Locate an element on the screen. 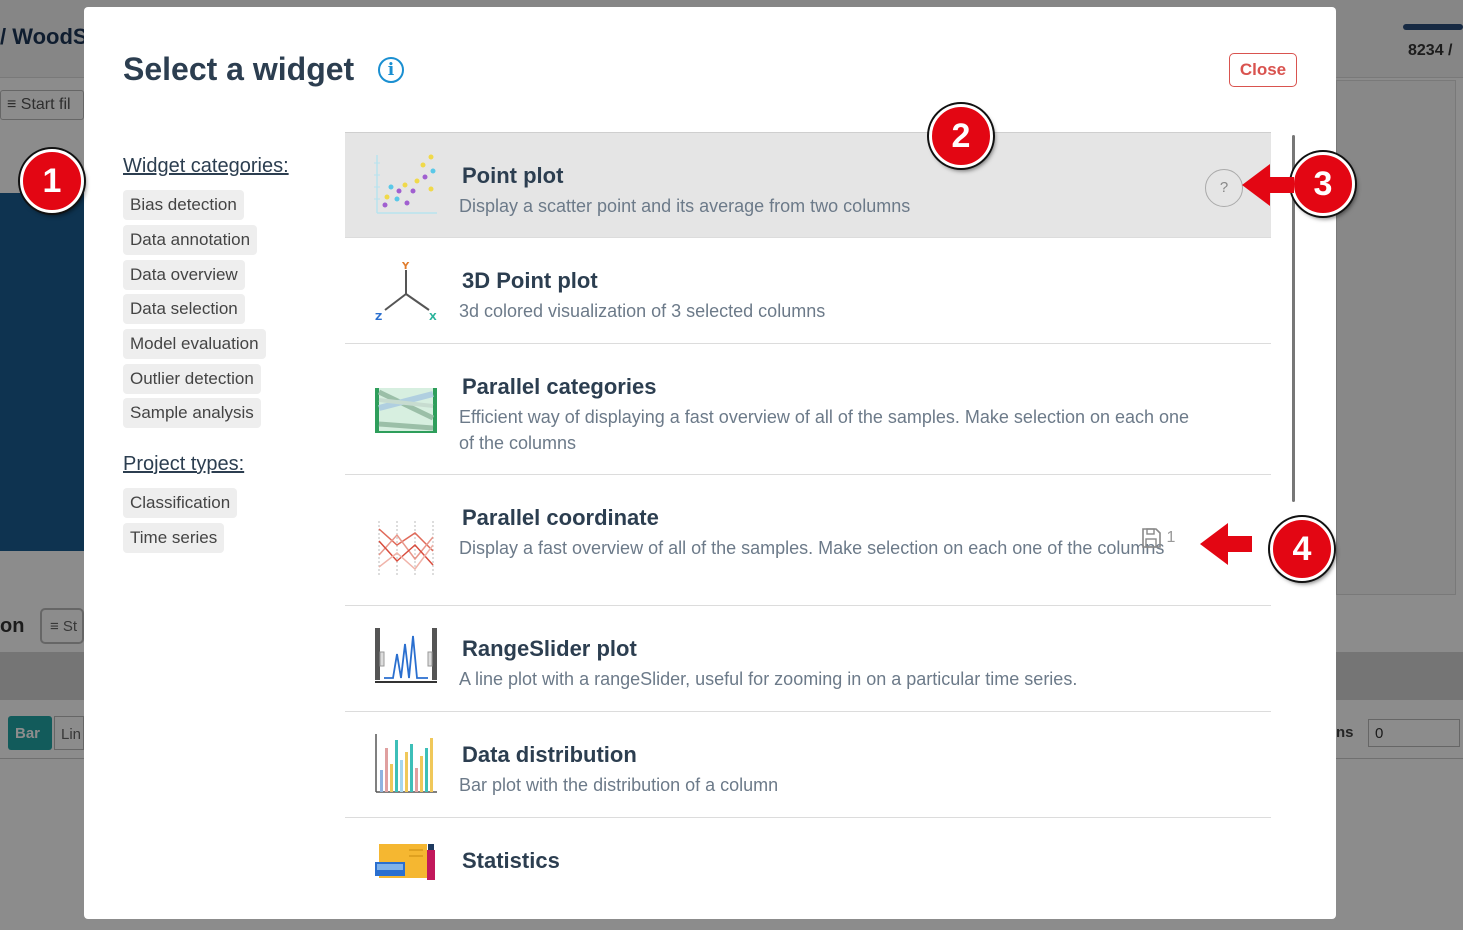  widget-title: Parallel categories is located at coordinates (559, 386).